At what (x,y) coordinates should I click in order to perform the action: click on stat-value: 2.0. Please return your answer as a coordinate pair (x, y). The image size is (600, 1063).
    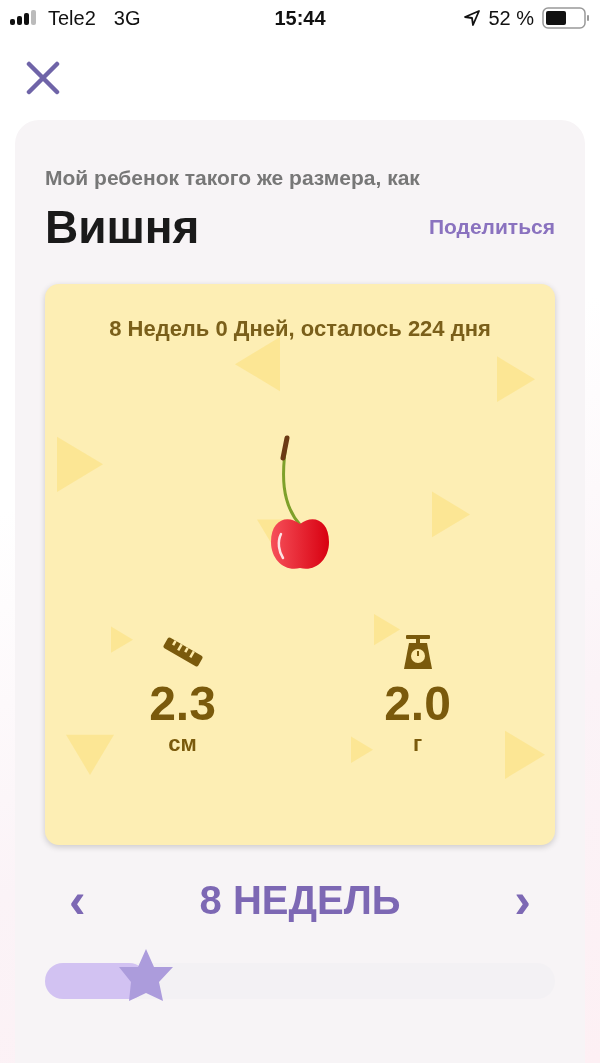
    Looking at the image, I should click on (417, 703).